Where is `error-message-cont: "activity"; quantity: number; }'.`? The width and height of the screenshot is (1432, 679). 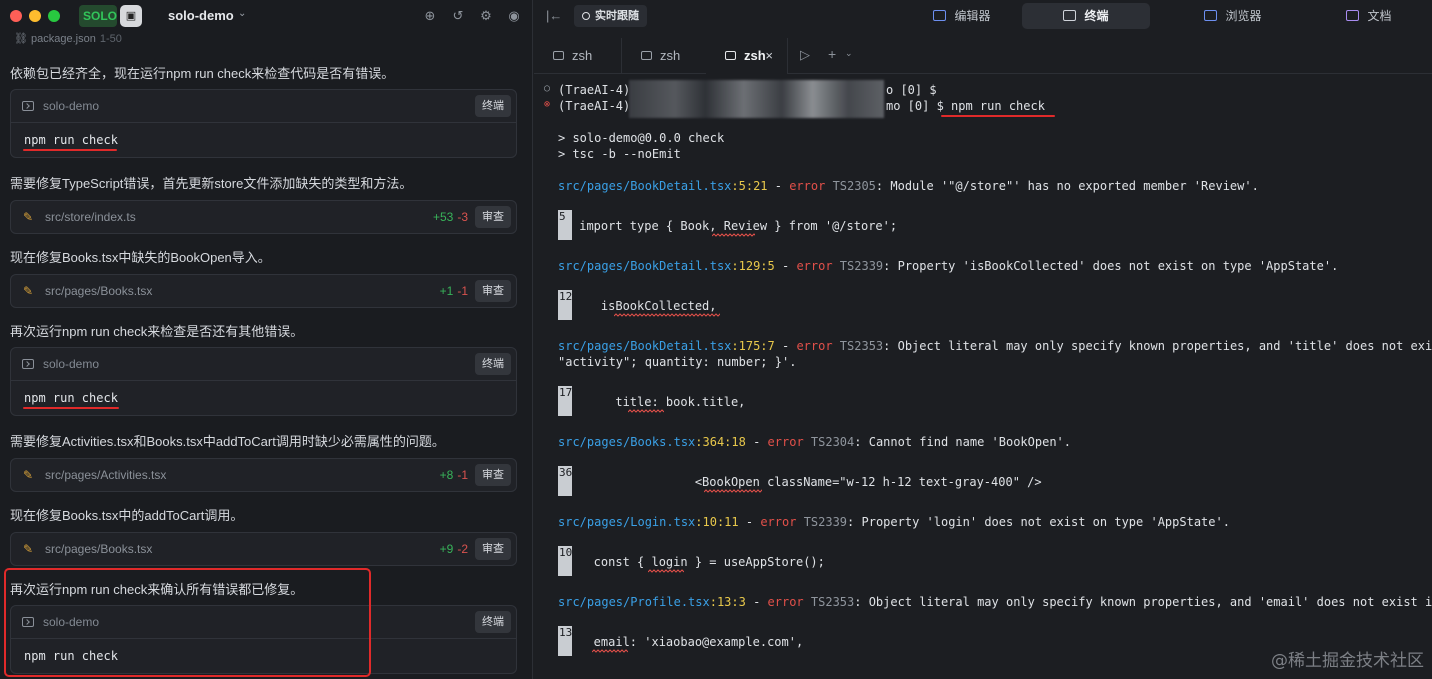
error-message-cont: "activity"; quantity: number; }'. is located at coordinates (677, 362).